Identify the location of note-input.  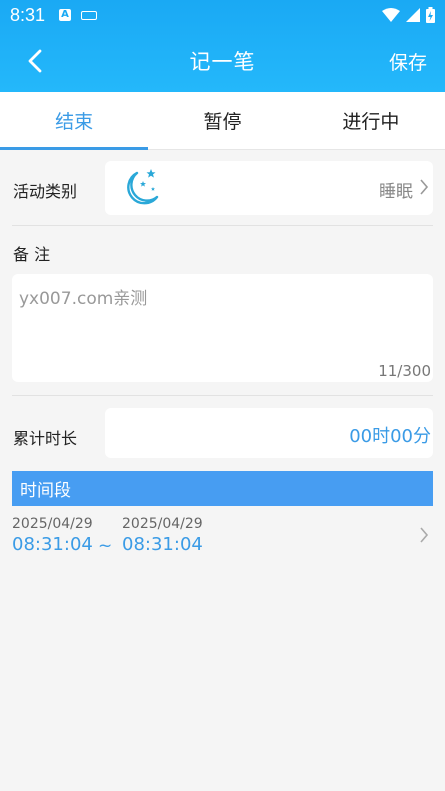
(222, 328).